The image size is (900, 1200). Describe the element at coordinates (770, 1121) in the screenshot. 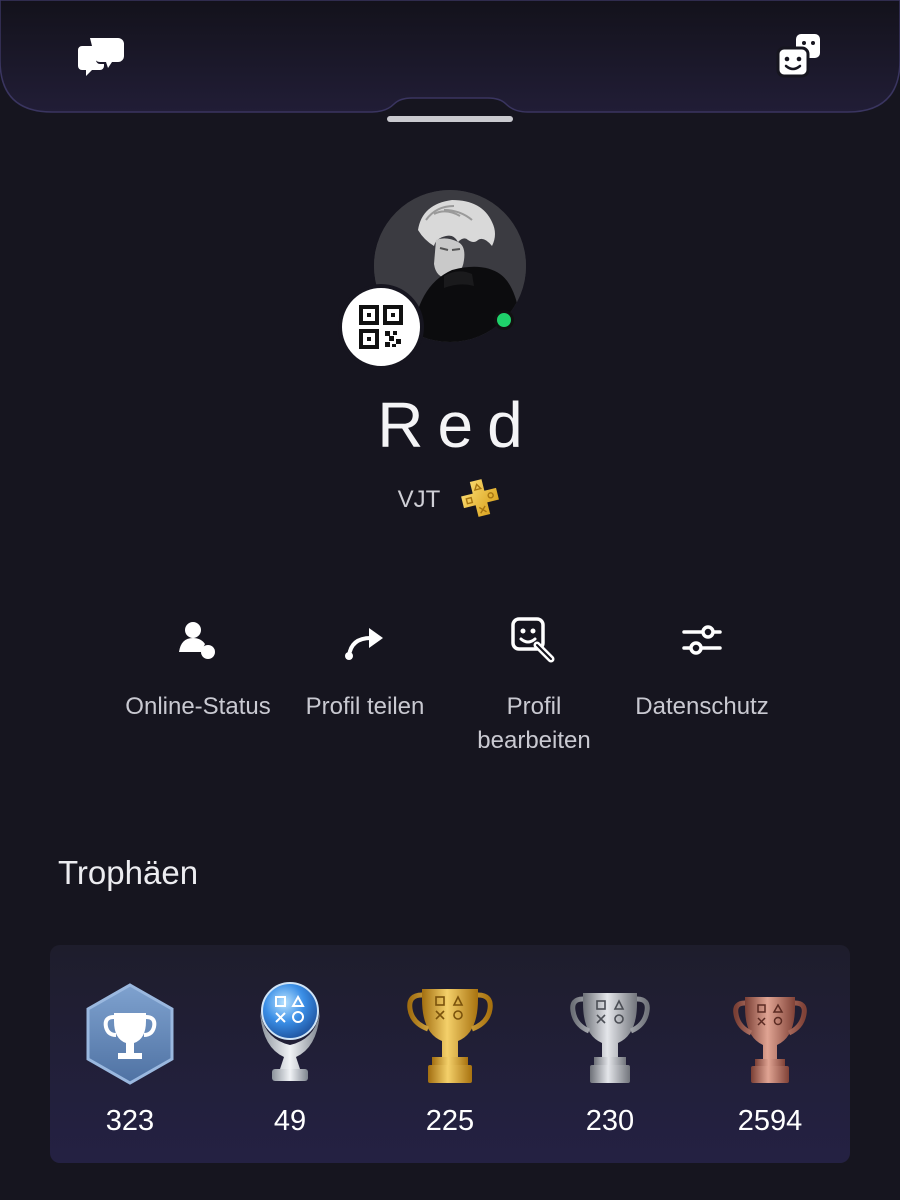

I see `trophy-count: 2594` at that location.